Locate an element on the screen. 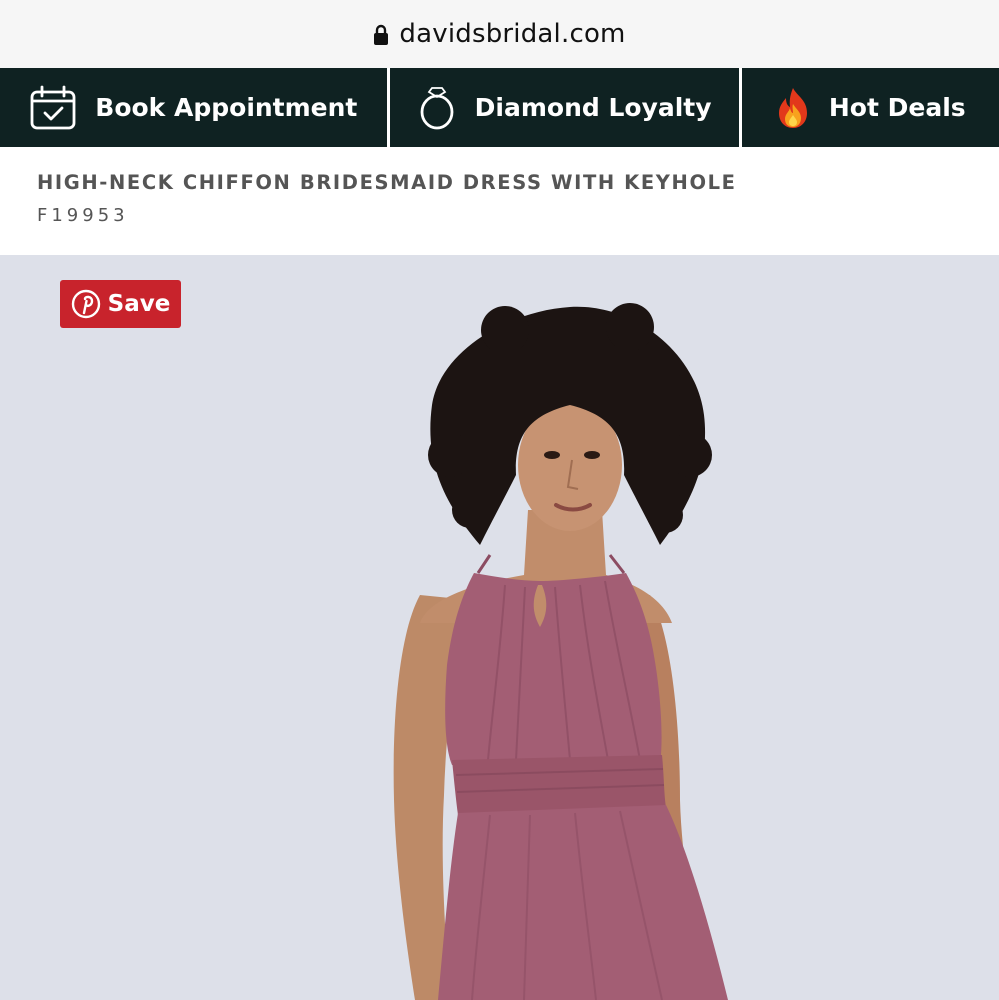 This screenshot has height=1000, width=999. hot-deals-link: Hot Deals is located at coordinates (870, 107).